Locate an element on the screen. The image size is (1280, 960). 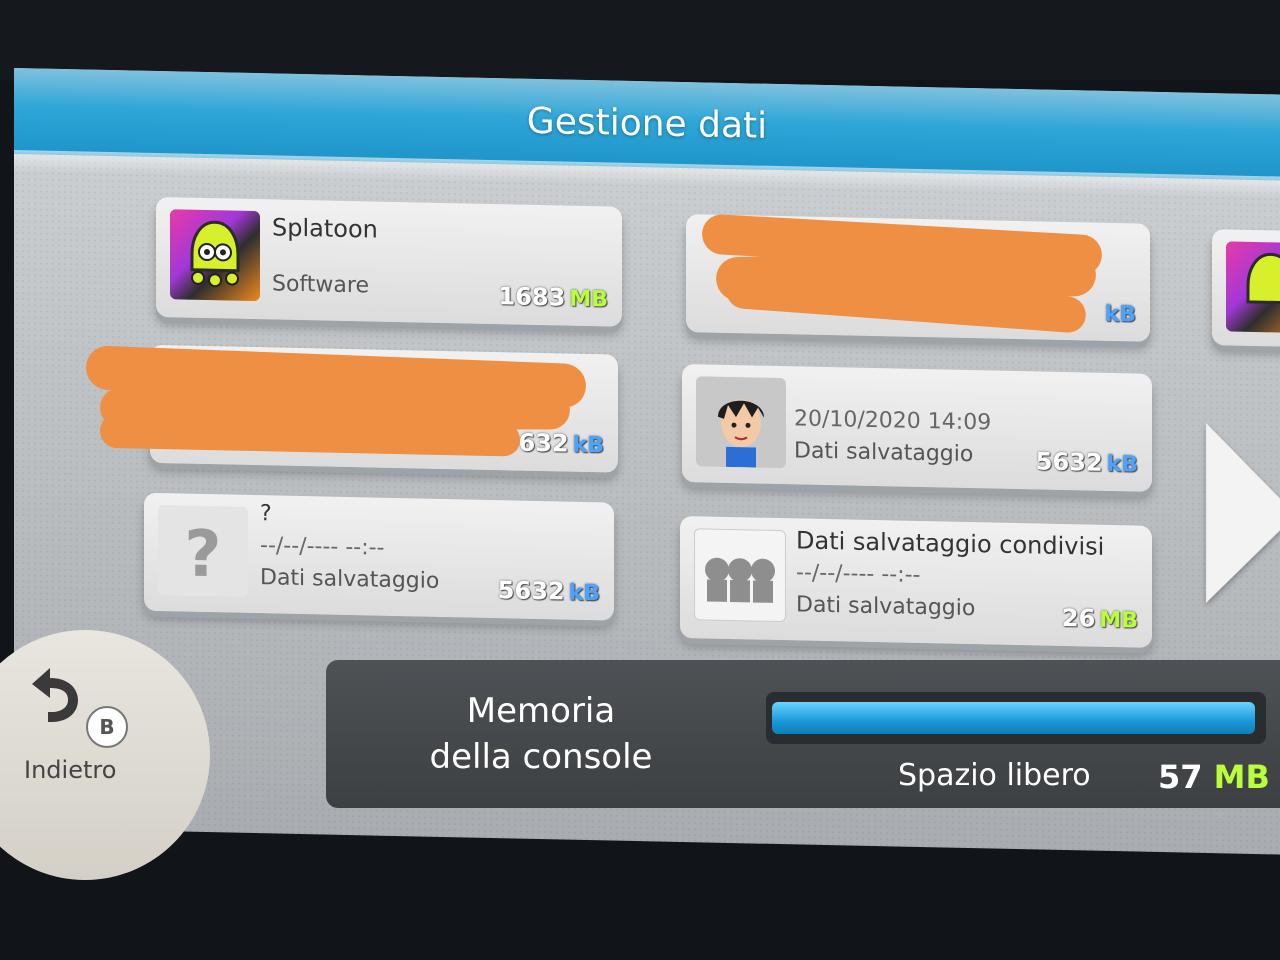
tile-title: ? is located at coordinates (266, 514).